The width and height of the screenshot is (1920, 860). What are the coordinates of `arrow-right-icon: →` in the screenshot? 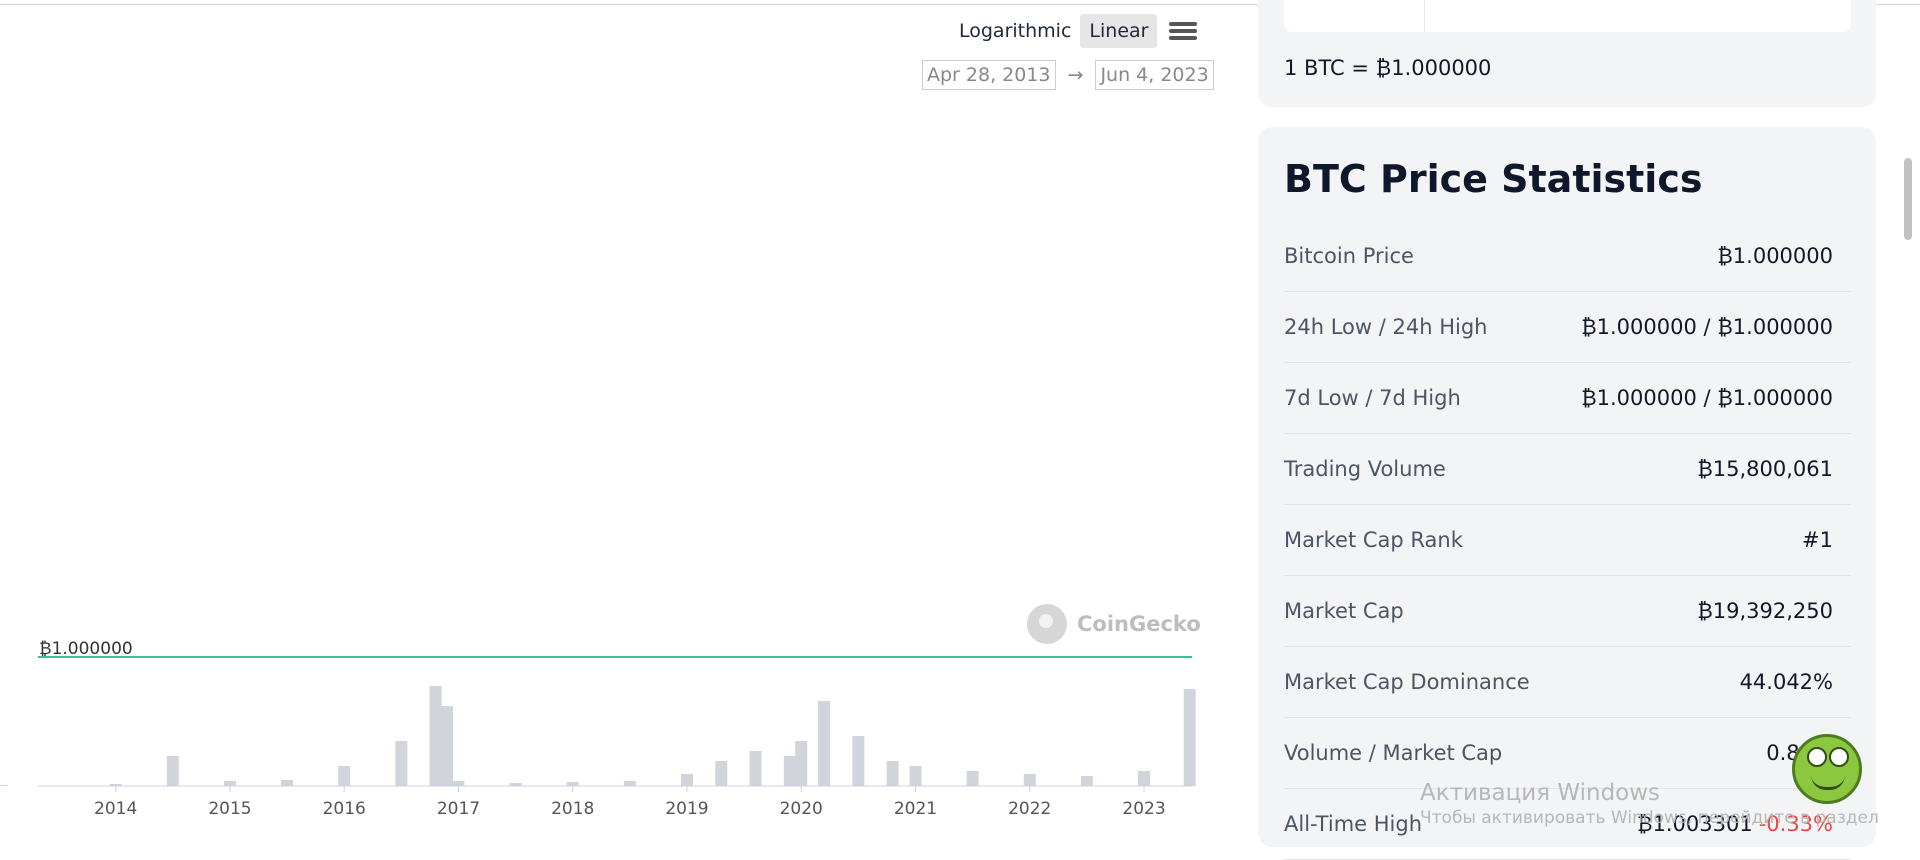 It's located at (1075, 75).